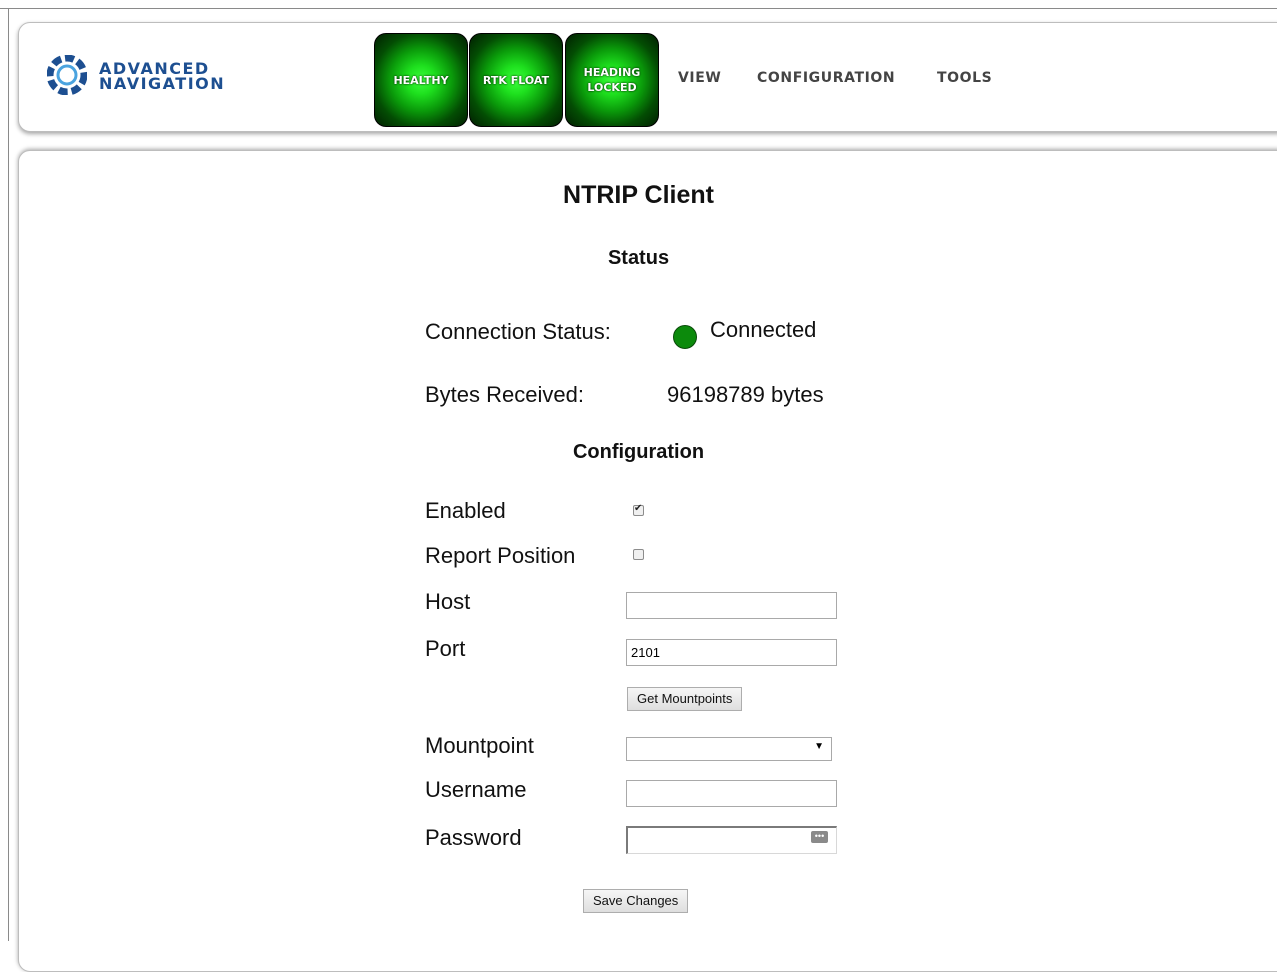  Describe the element at coordinates (448, 601) in the screenshot. I see `host-label: Host` at that location.